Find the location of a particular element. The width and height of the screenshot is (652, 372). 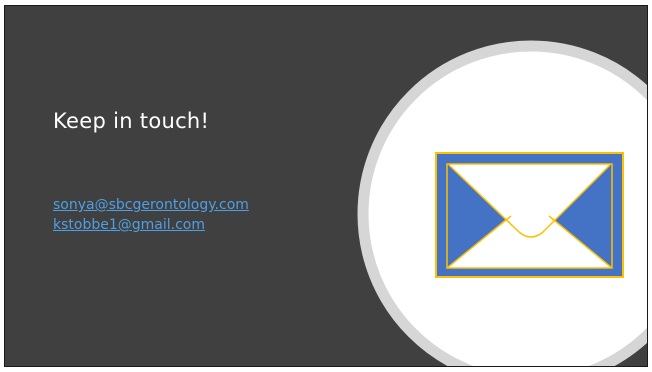

mail-envelope-icon is located at coordinates (529, 215).